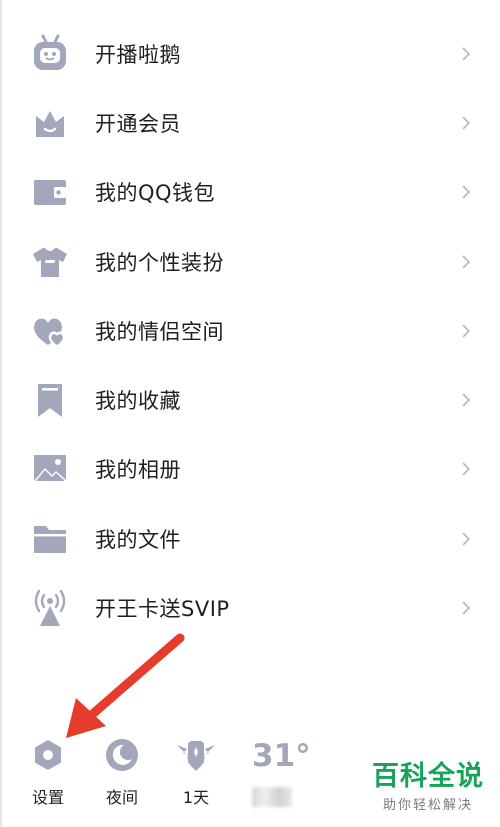 The height and width of the screenshot is (827, 500). What do you see at coordinates (125, 685) in the screenshot?
I see `annotation-arrow` at bounding box center [125, 685].